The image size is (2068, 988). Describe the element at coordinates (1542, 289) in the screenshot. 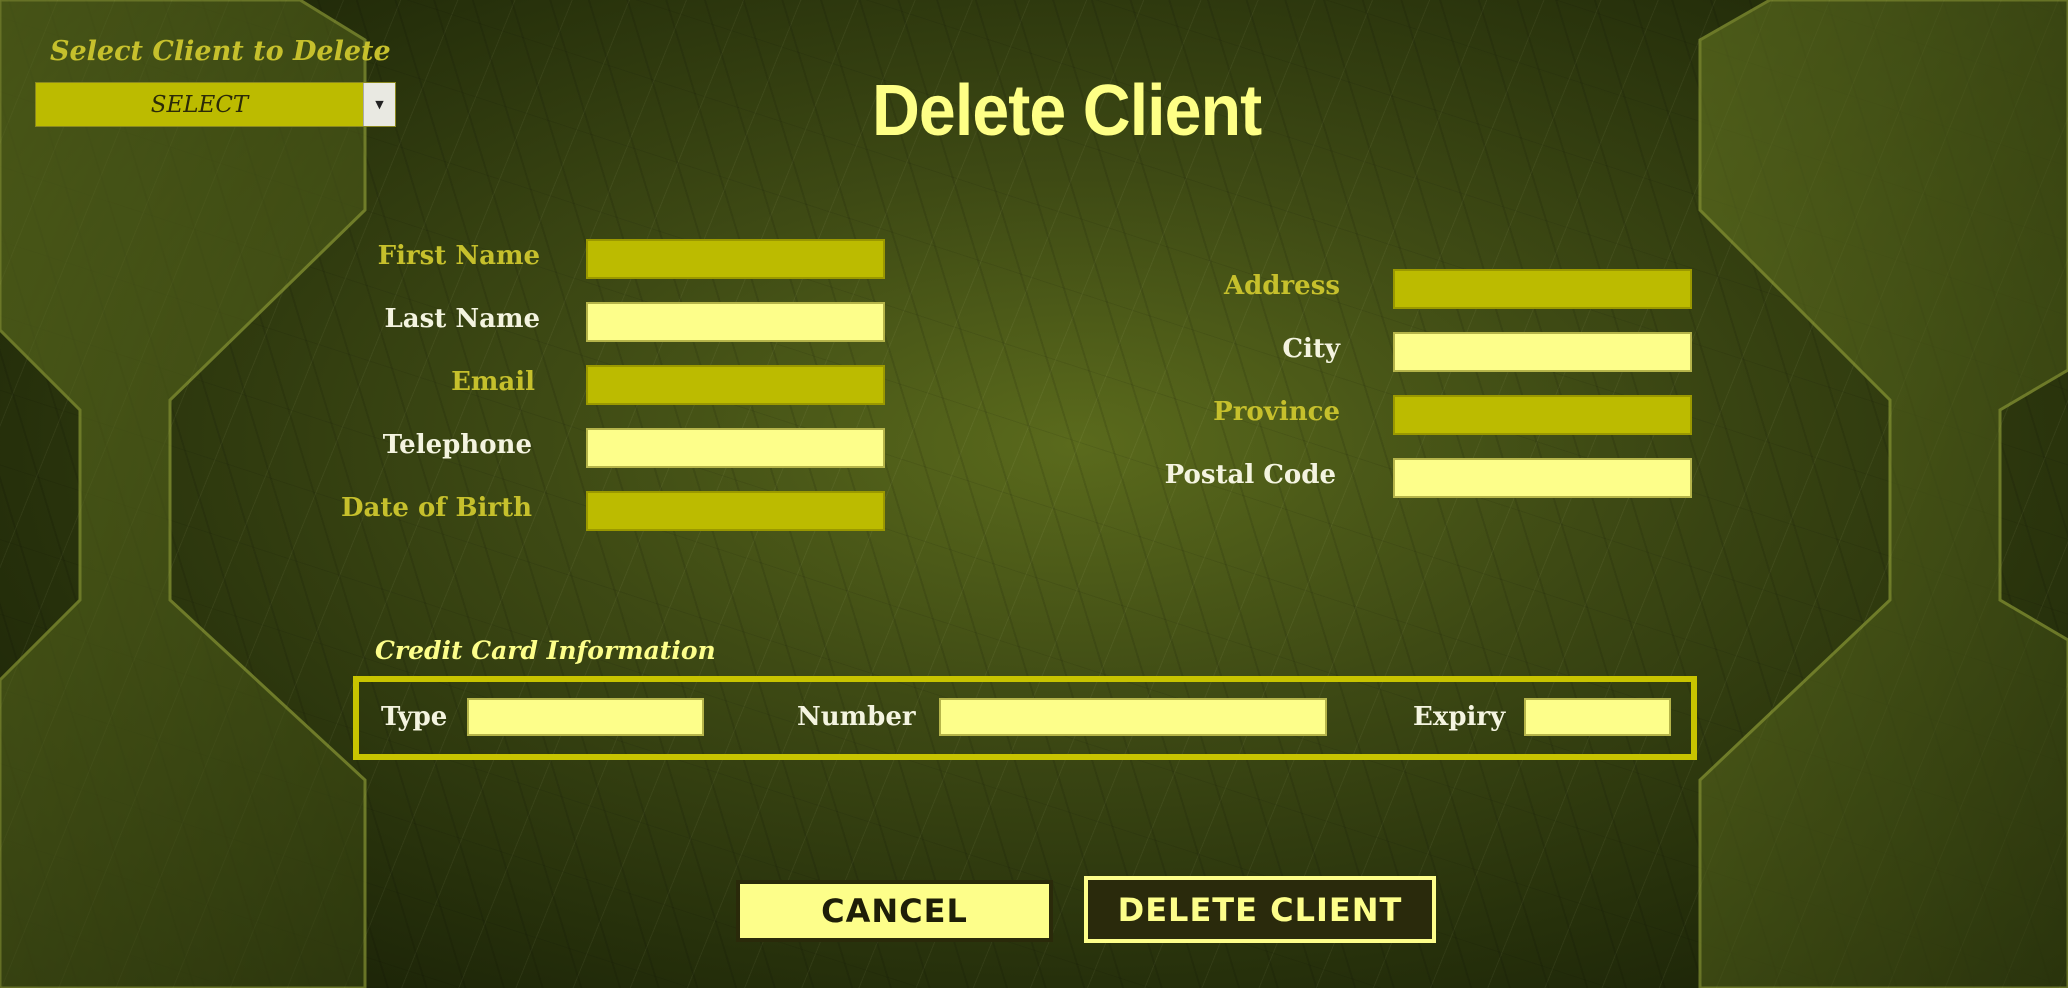

I see `address-field` at that location.